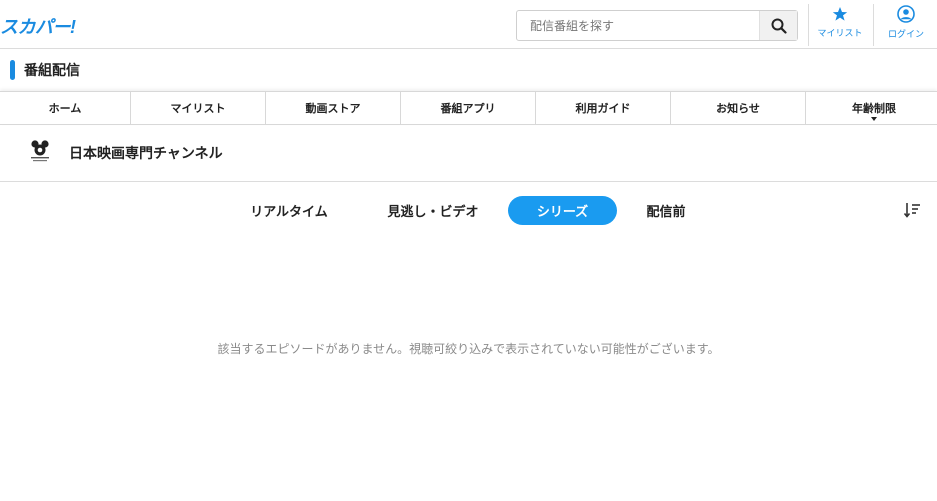 Image resolution: width=937 pixels, height=501 pixels. I want to click on channel-name: 日本映画専門チャンネル, so click(146, 154).